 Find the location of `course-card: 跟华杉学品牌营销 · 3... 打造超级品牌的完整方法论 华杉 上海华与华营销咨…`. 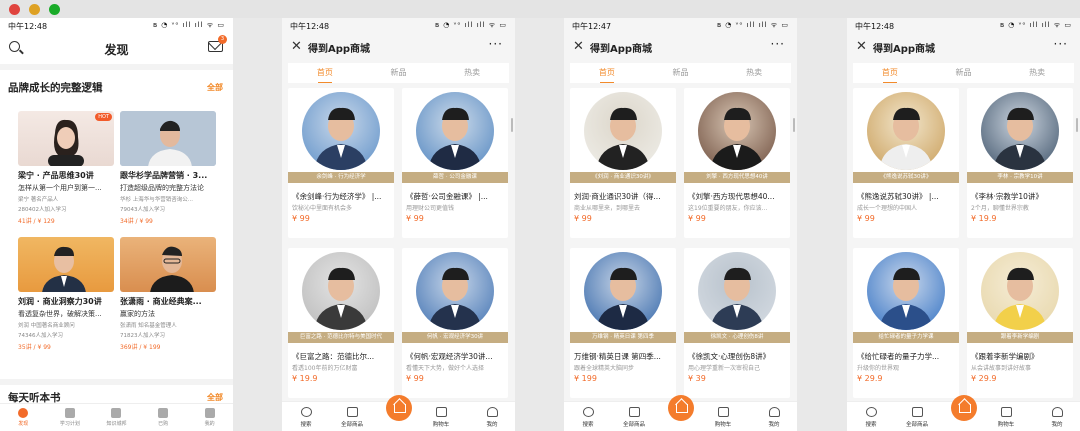

course-card: 跟华杉学品牌营销 · 3... 打造超级品牌的完整方法论 华杉 上海华与华营销咨… is located at coordinates (168, 168).